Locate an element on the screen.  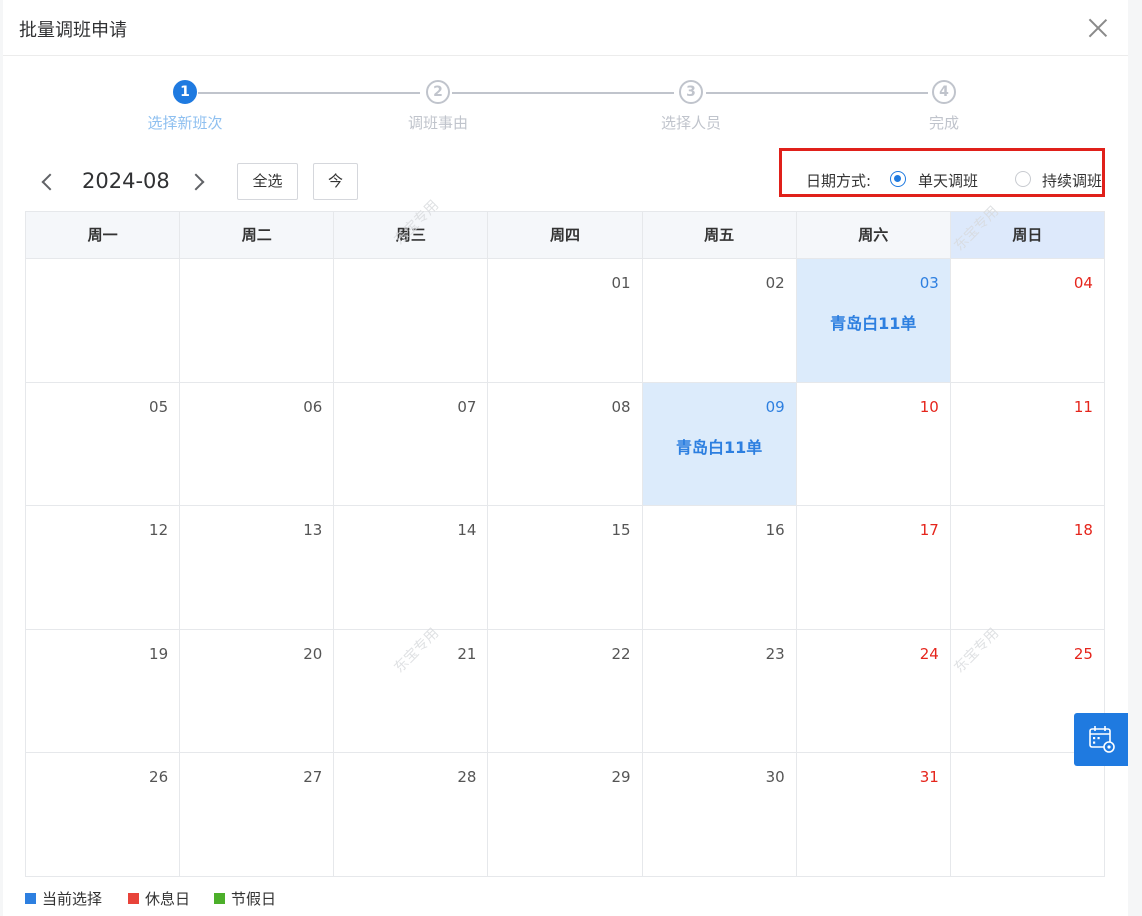
weekday-header: 周五 is located at coordinates (719, 235).